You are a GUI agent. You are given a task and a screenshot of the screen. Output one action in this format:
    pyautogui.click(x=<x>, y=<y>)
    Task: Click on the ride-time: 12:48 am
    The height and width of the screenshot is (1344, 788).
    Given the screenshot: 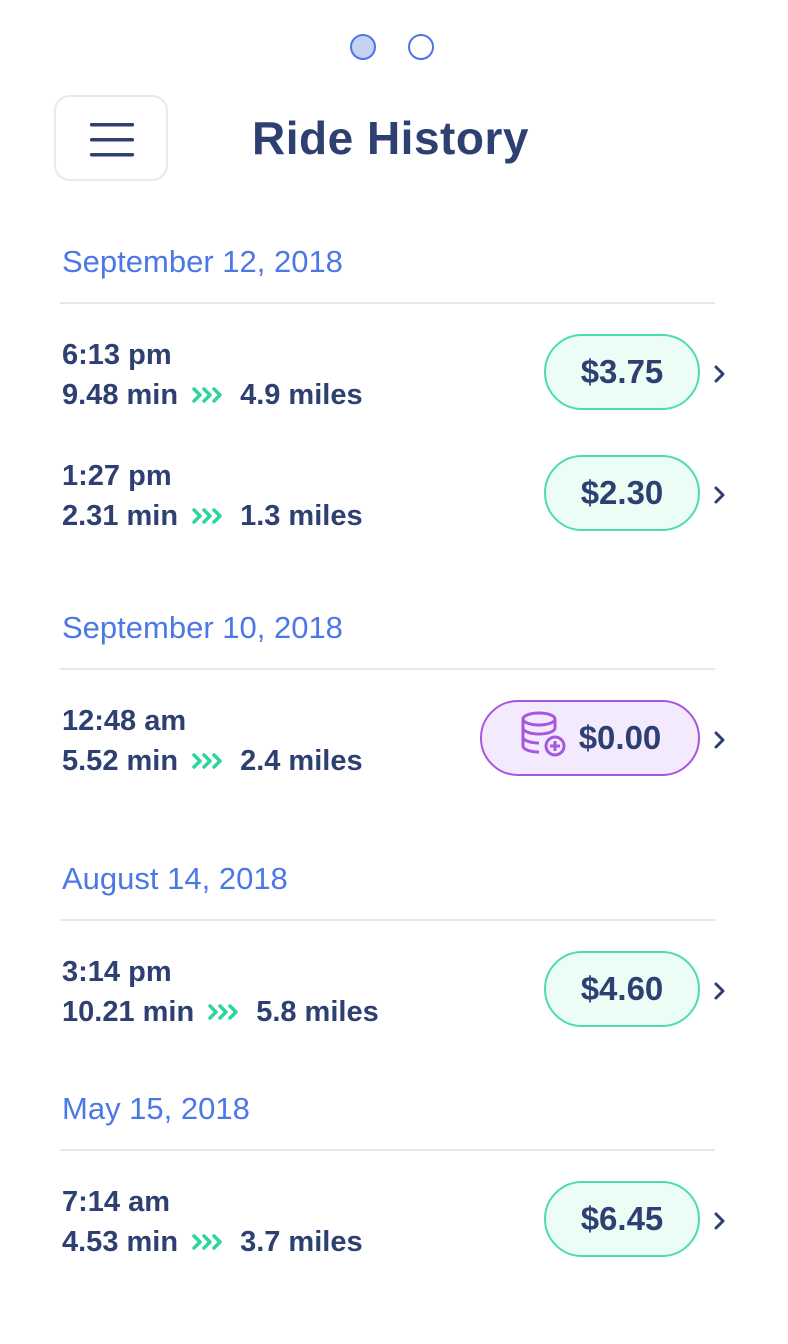 What is the action you would take?
    pyautogui.click(x=124, y=721)
    